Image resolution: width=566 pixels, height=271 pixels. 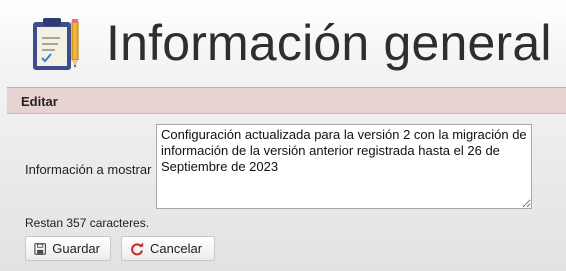 I want to click on info-field-label: Información a mostrar, so click(x=88, y=169).